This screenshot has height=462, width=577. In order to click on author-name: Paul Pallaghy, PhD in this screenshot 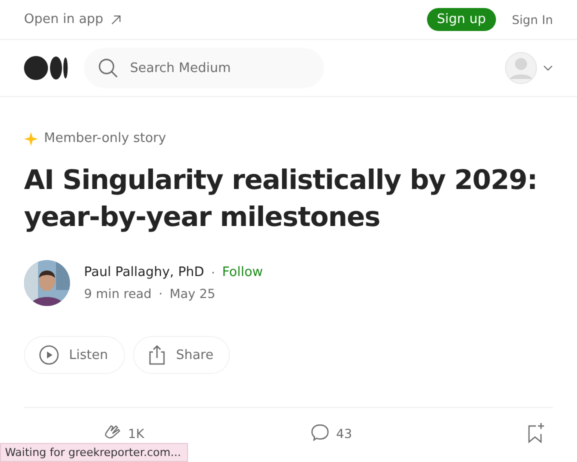, I will do `click(144, 272)`.